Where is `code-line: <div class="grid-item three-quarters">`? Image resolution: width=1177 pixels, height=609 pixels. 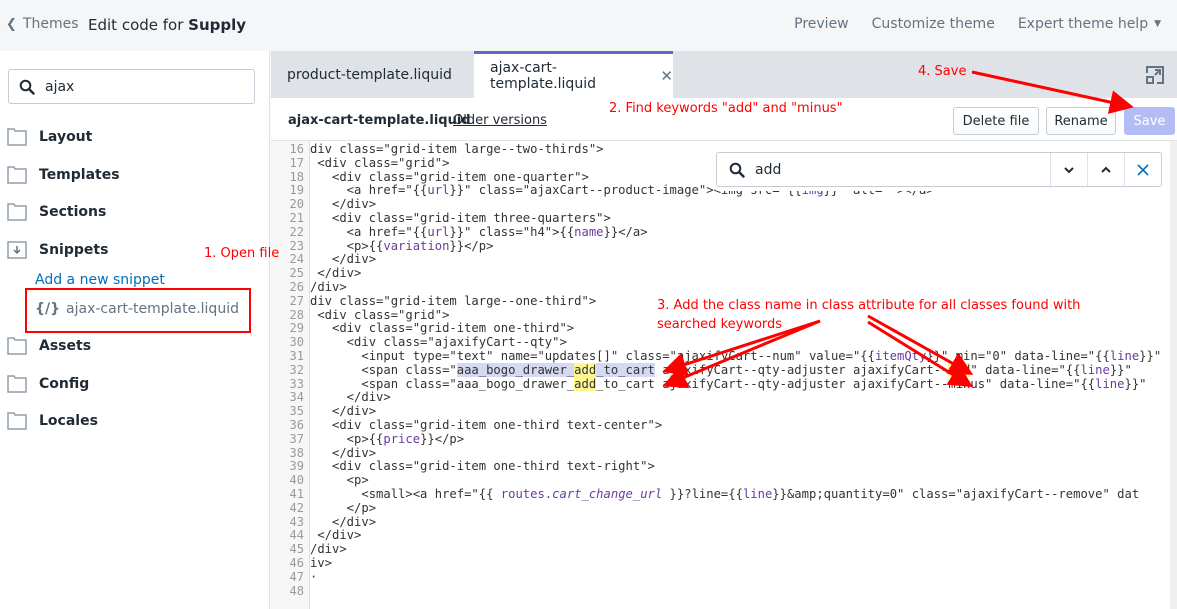 code-line: <div class="grid-item three-quarters"> is located at coordinates (460, 218).